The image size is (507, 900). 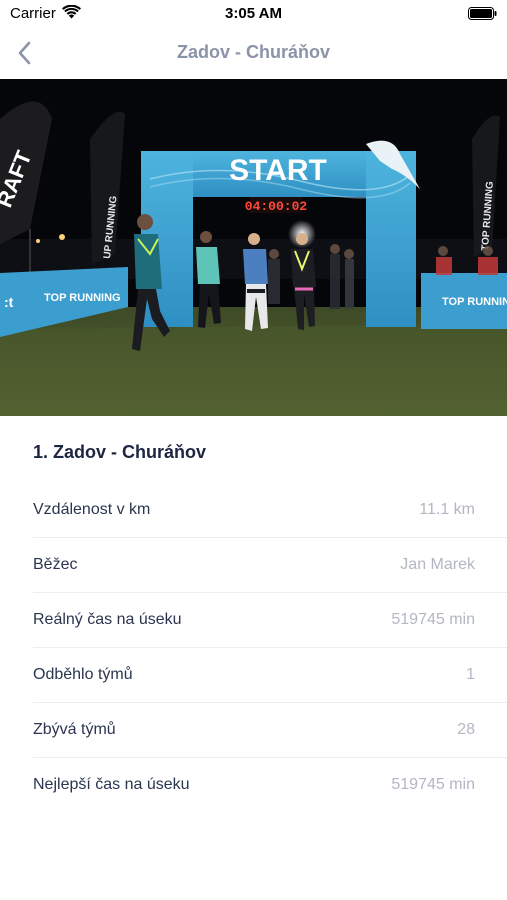 I want to click on status-bar: Carrier 3:05 AM, so click(x=253, y=14).